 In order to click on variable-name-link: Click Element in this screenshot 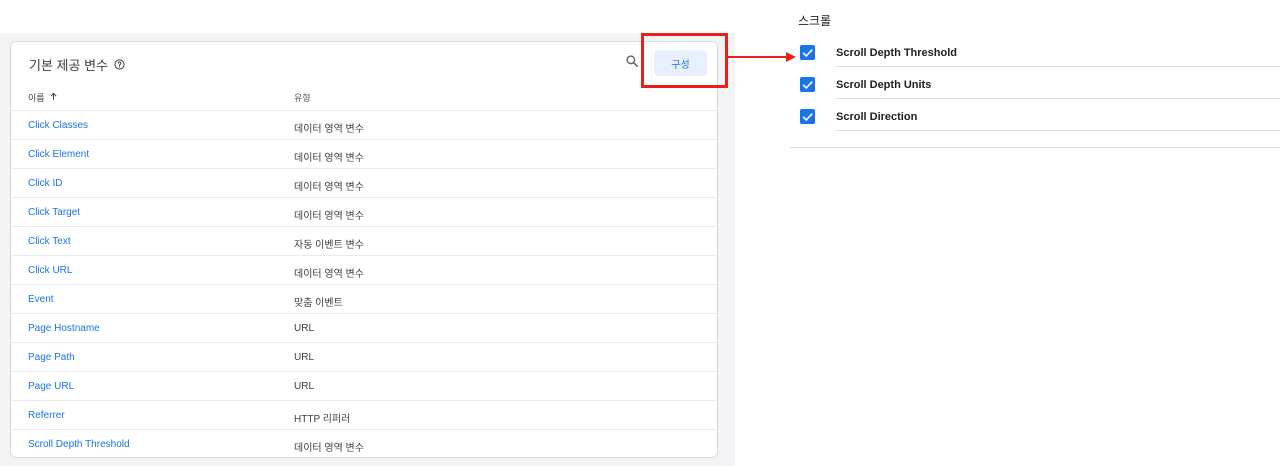, I will do `click(58, 154)`.